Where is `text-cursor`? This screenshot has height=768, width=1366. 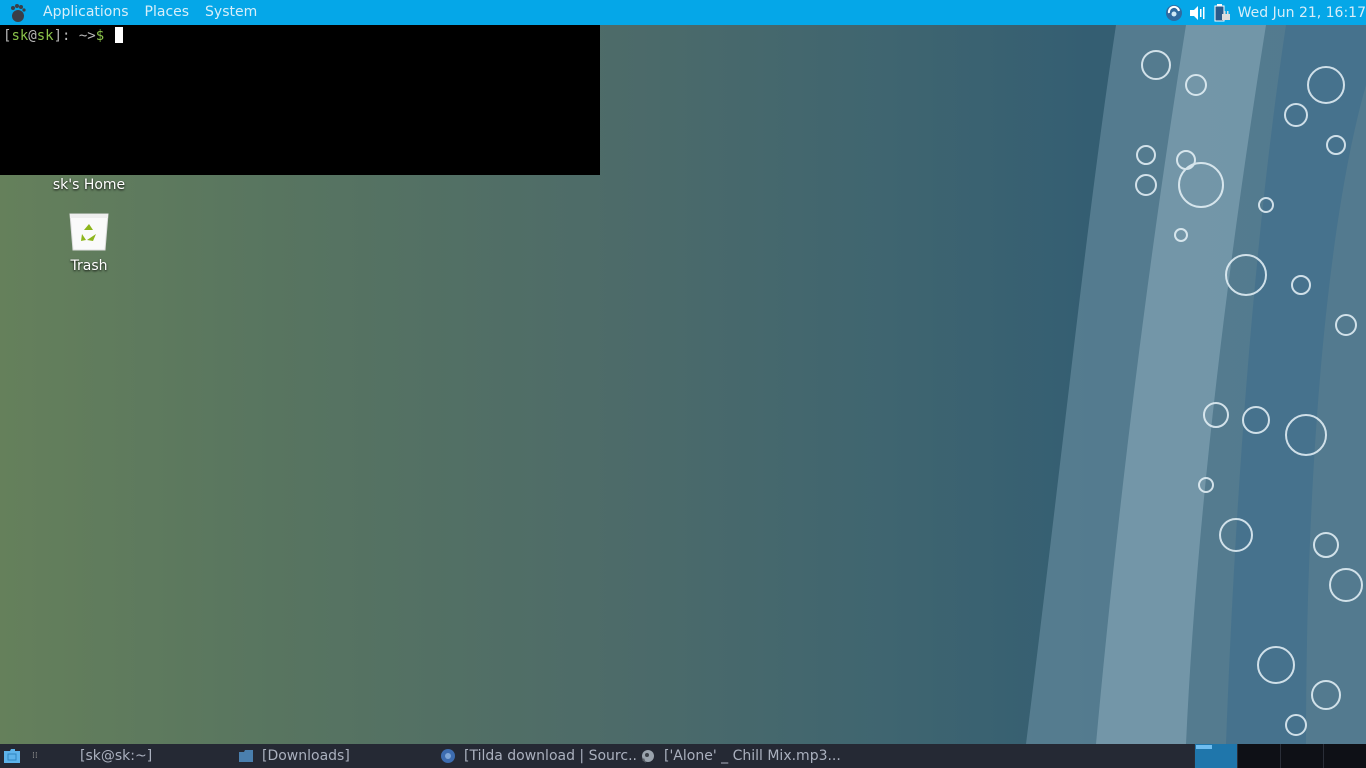 text-cursor is located at coordinates (118, 35).